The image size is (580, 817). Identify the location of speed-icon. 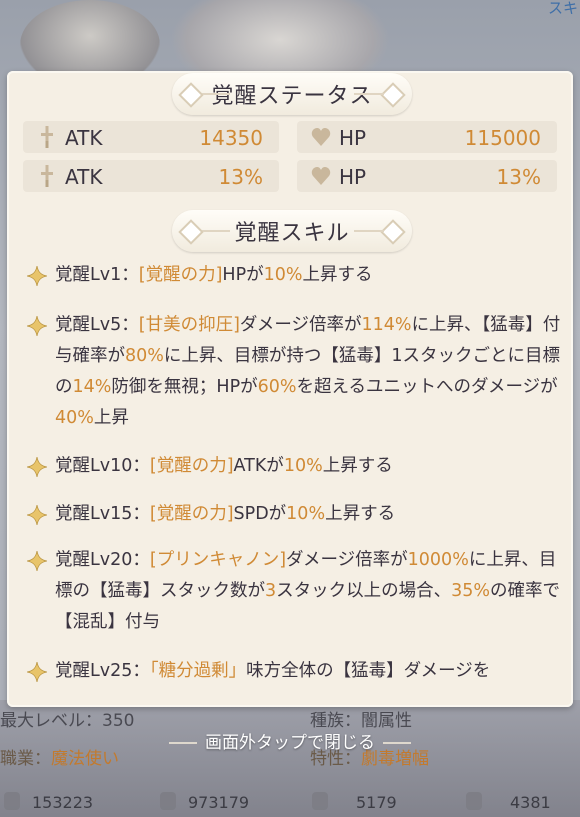
(474, 801).